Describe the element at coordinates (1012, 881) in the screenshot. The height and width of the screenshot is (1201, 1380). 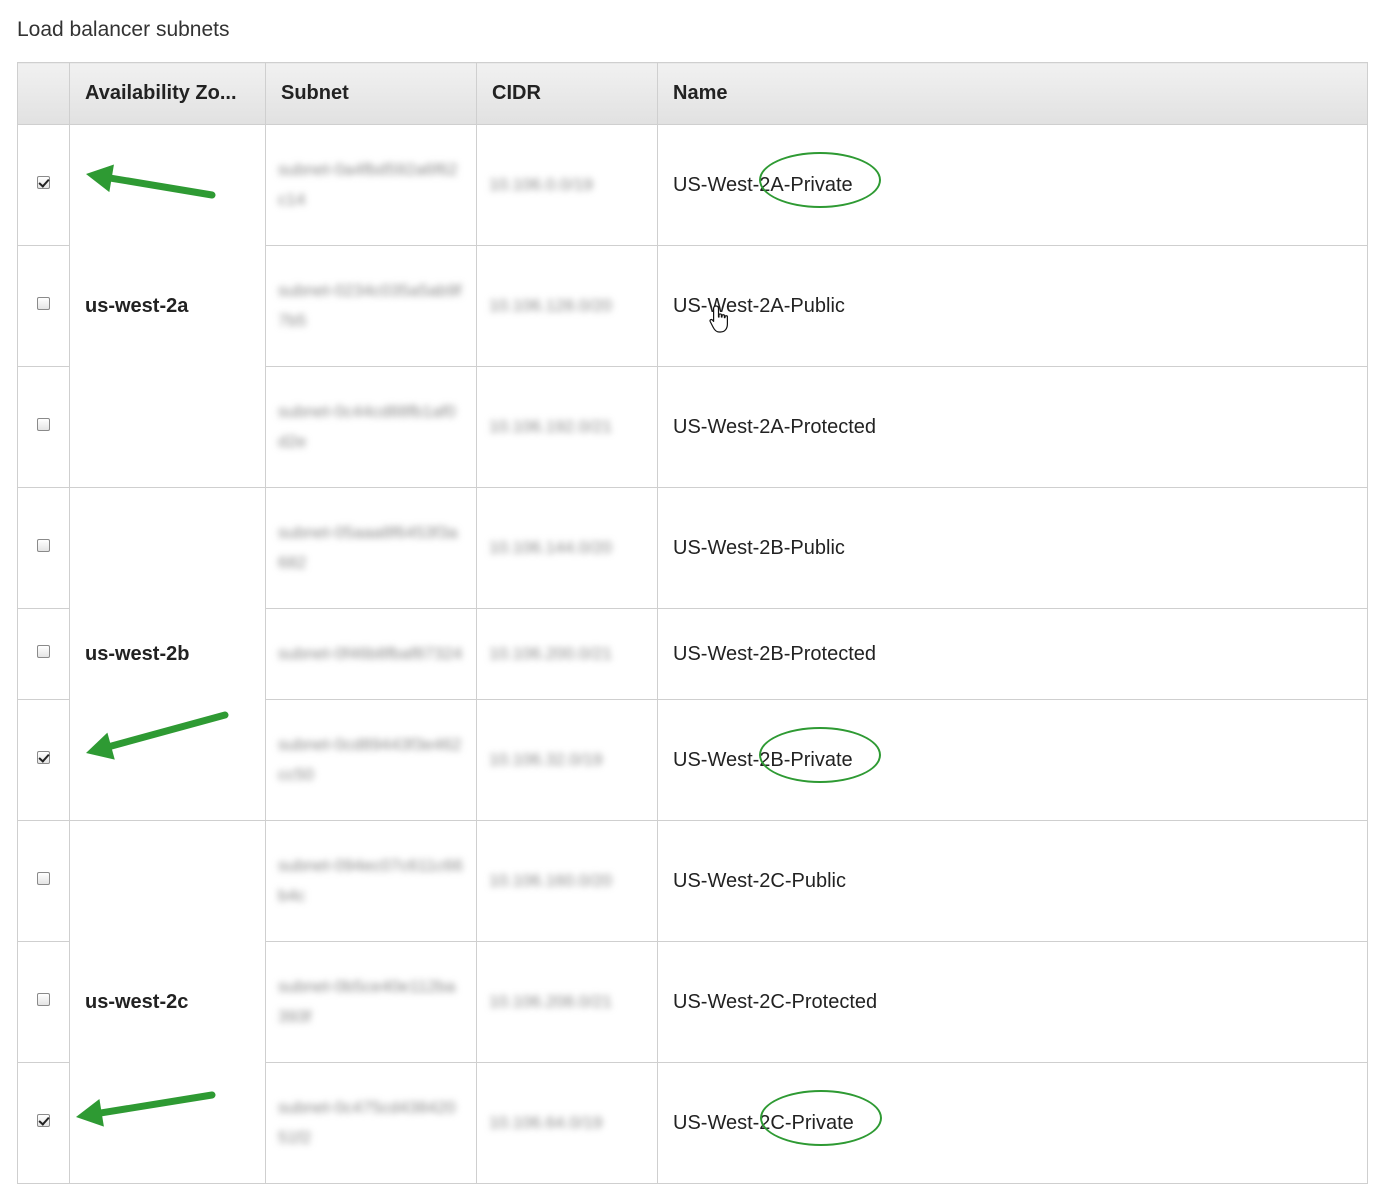
I see `name-cell: US-West-2C-Public` at that location.